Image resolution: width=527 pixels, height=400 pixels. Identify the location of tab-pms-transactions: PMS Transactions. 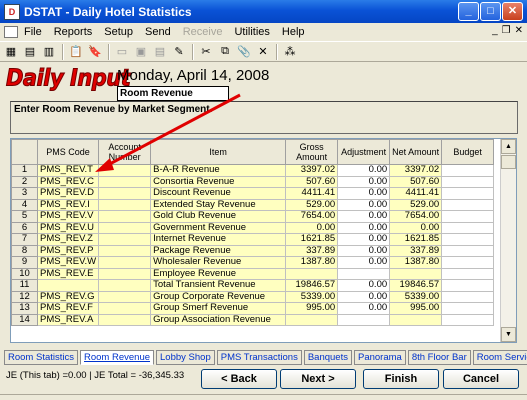
(259, 357).